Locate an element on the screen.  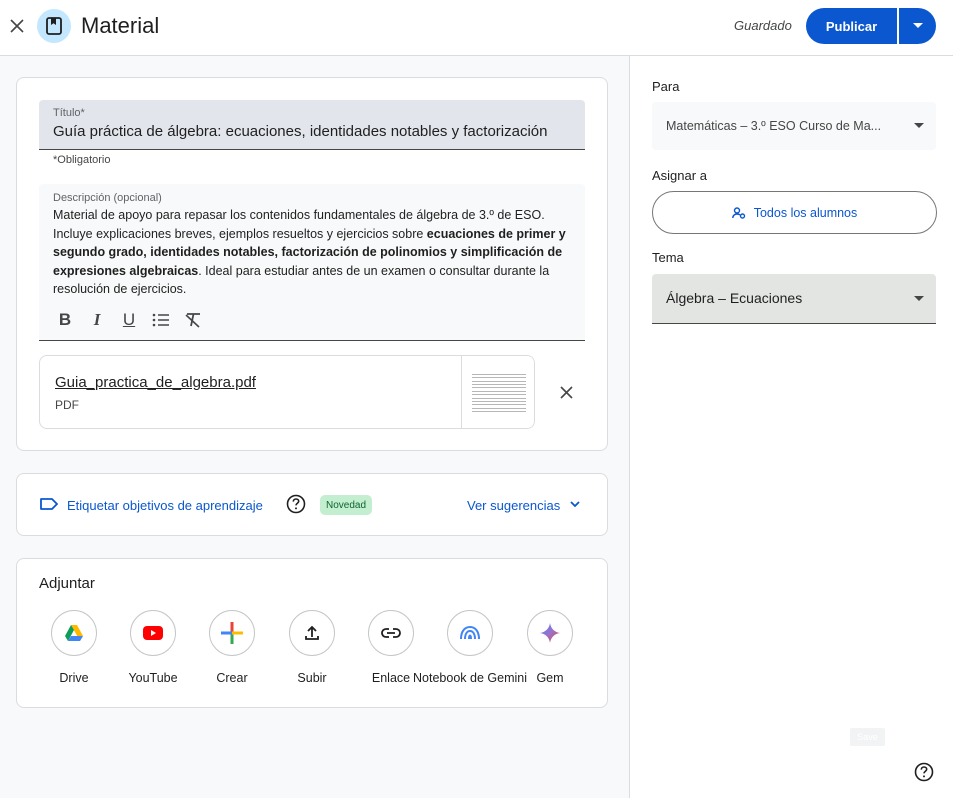
upload-button is located at coordinates (312, 633).